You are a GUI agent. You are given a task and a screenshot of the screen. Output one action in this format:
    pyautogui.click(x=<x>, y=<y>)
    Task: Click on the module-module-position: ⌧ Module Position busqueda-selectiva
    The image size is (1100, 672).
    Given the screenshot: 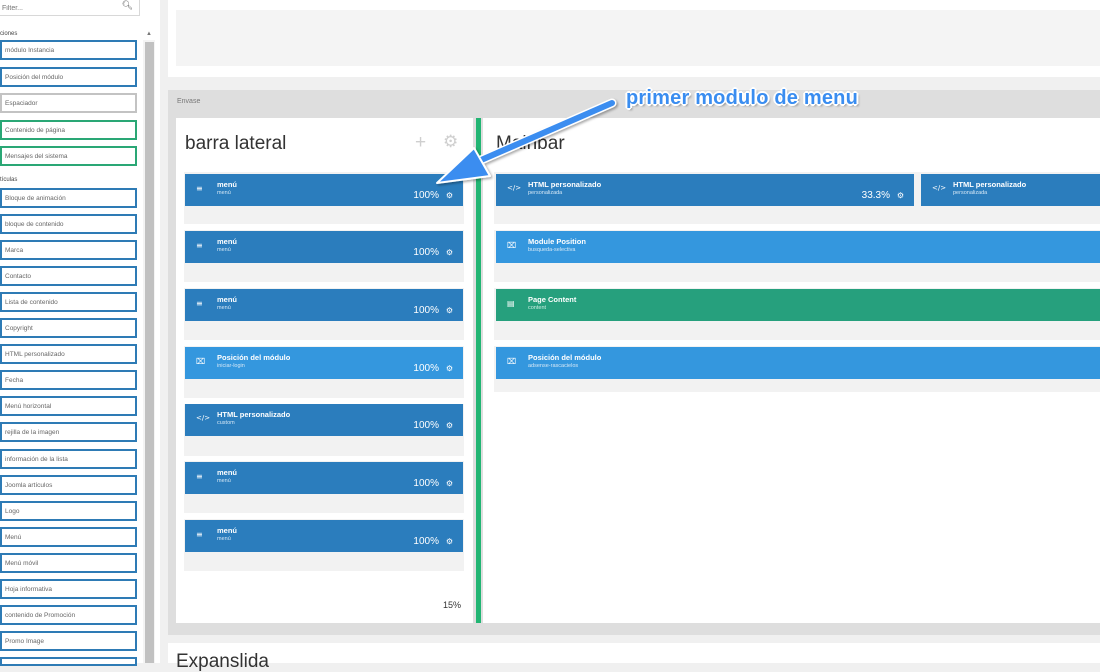 What is the action you would take?
    pyautogui.click(x=798, y=247)
    